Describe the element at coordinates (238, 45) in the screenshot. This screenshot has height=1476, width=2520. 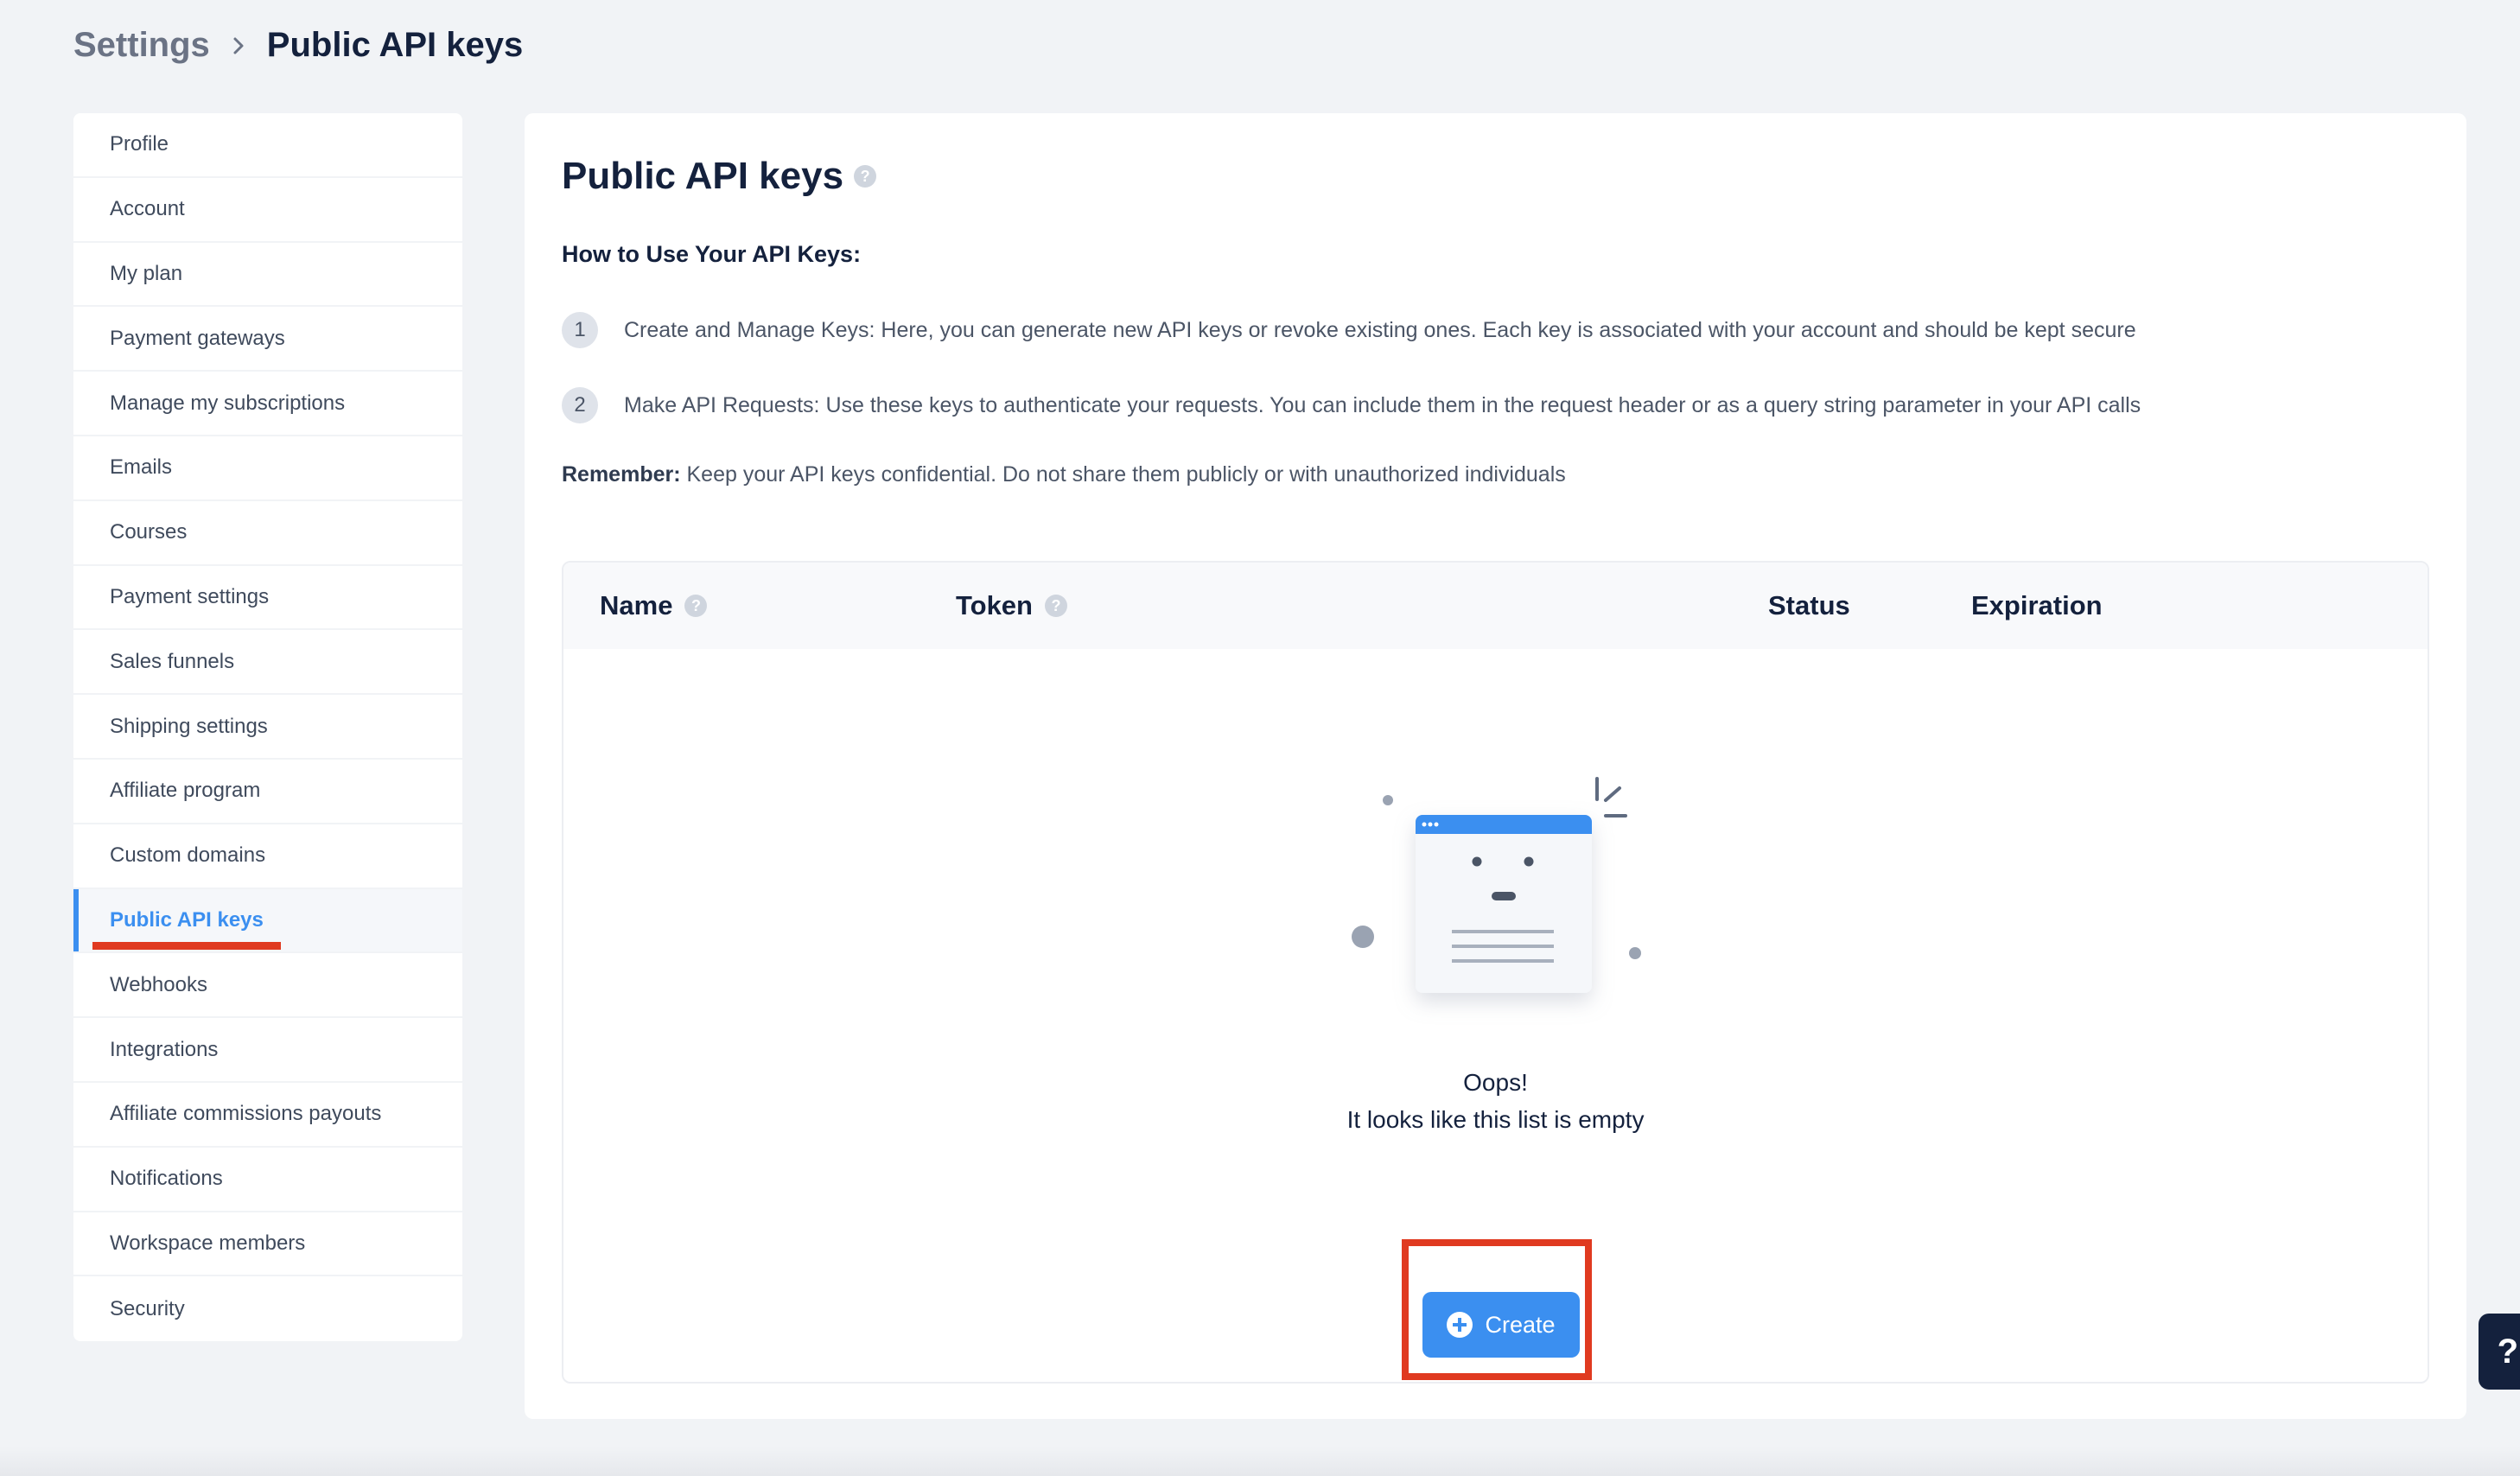
I see `chevron-right-icon` at that location.